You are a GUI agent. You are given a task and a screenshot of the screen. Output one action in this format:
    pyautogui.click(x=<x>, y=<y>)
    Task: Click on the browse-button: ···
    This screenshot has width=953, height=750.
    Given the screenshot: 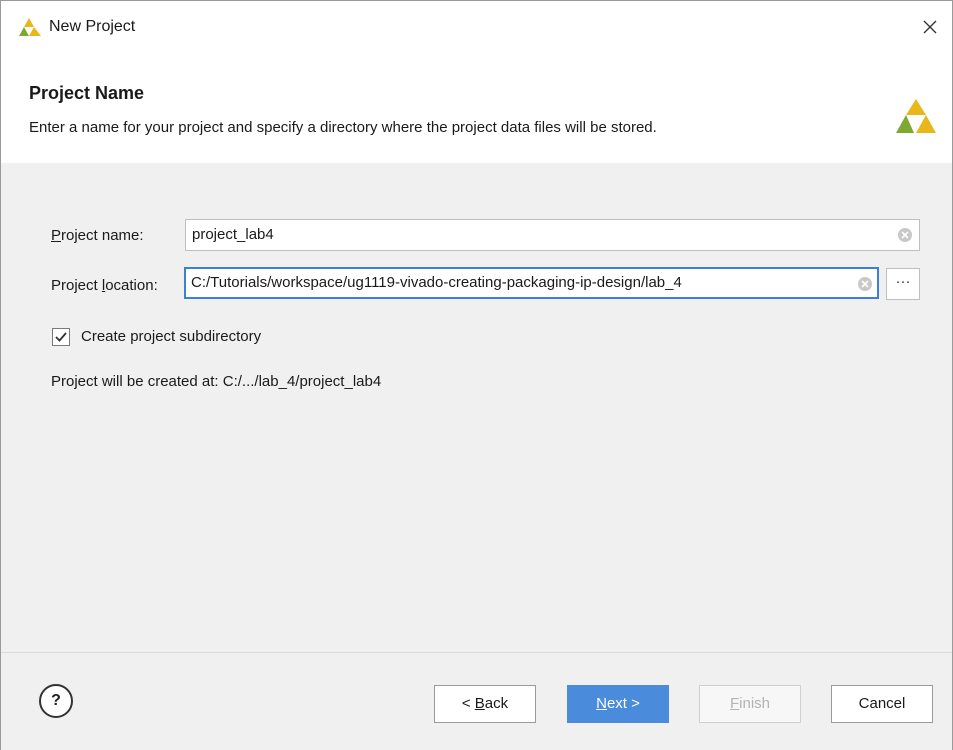 What is the action you would take?
    pyautogui.click(x=903, y=284)
    